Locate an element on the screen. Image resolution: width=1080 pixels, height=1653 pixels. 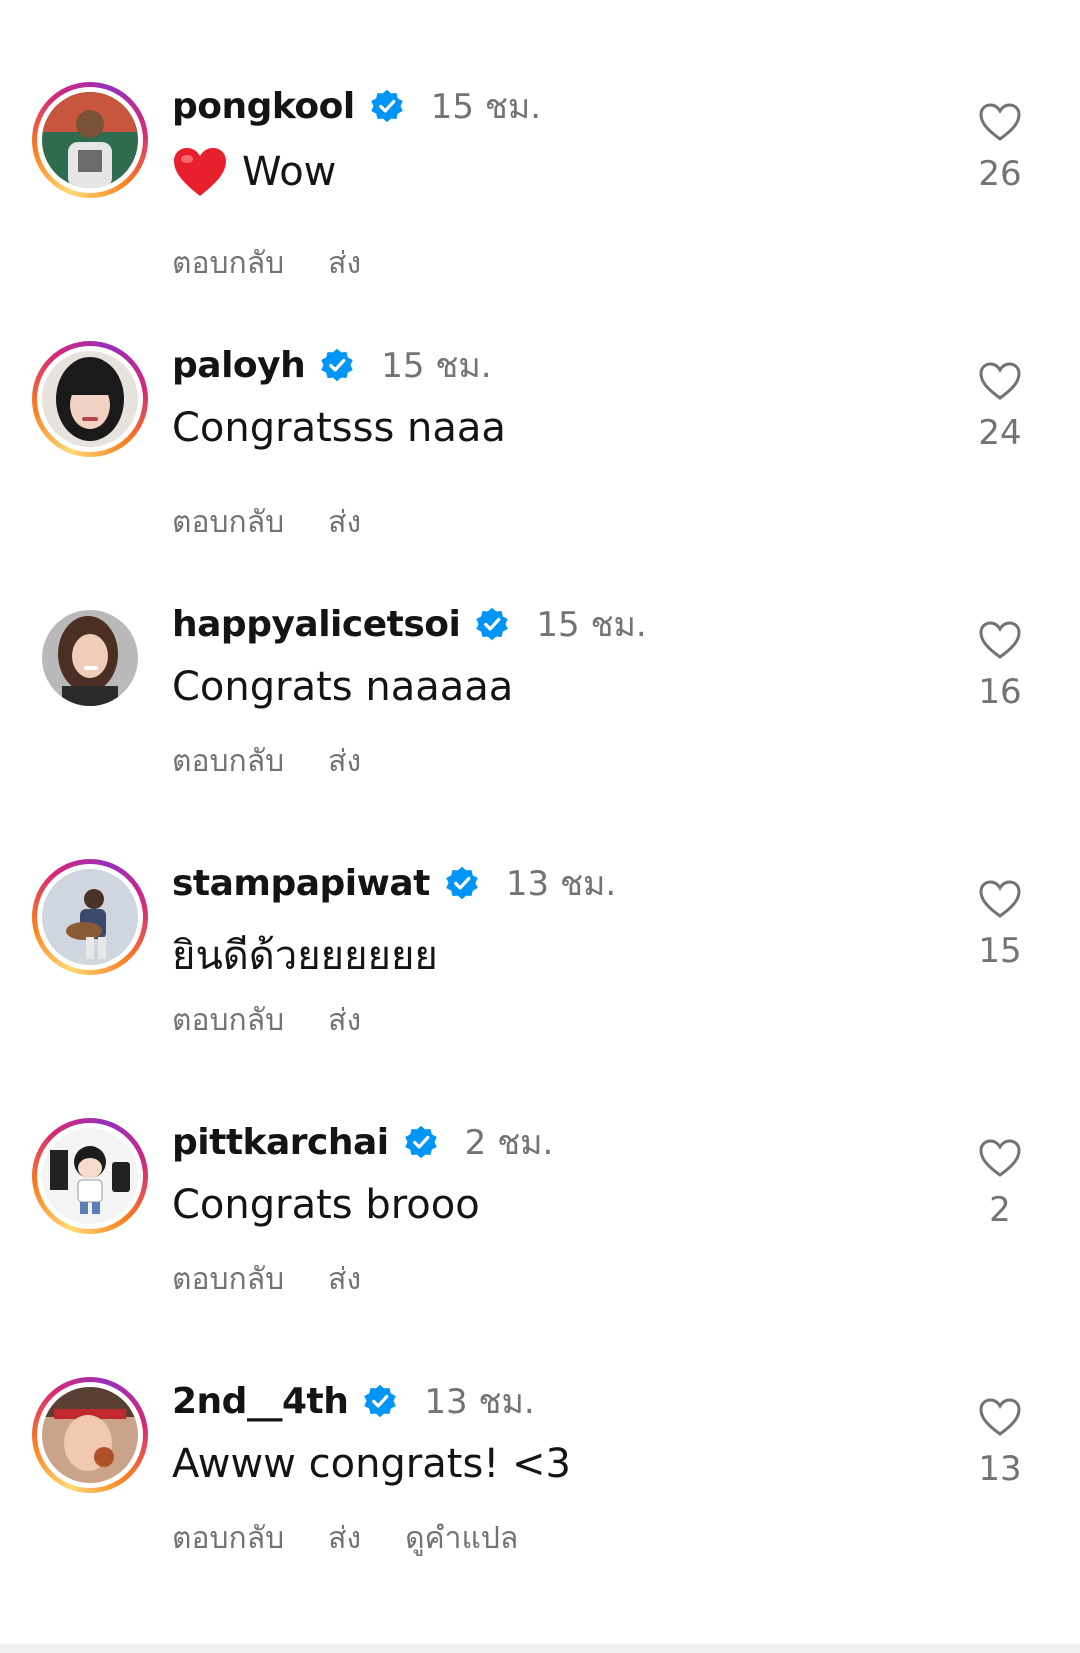
like-area: 24 is located at coordinates (1000, 407).